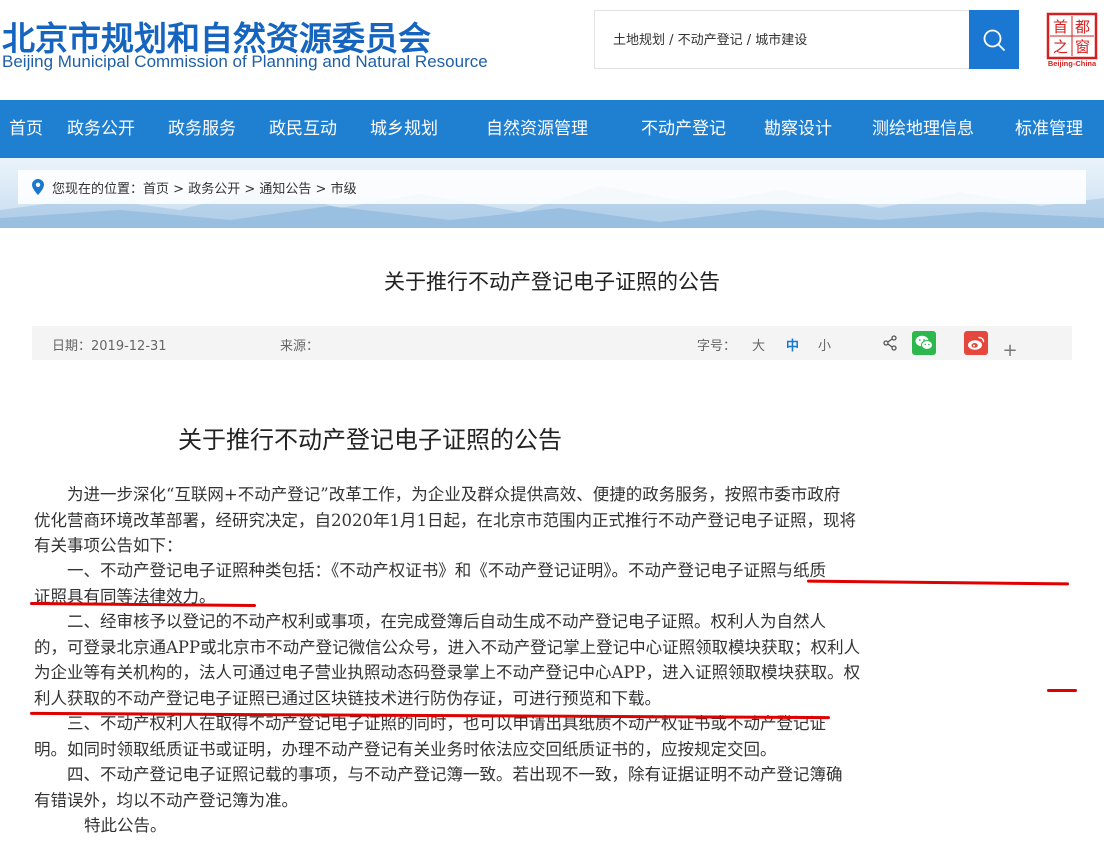  Describe the element at coordinates (109, 346) in the screenshot. I see `article-date: 日期：2019-12-31` at that location.